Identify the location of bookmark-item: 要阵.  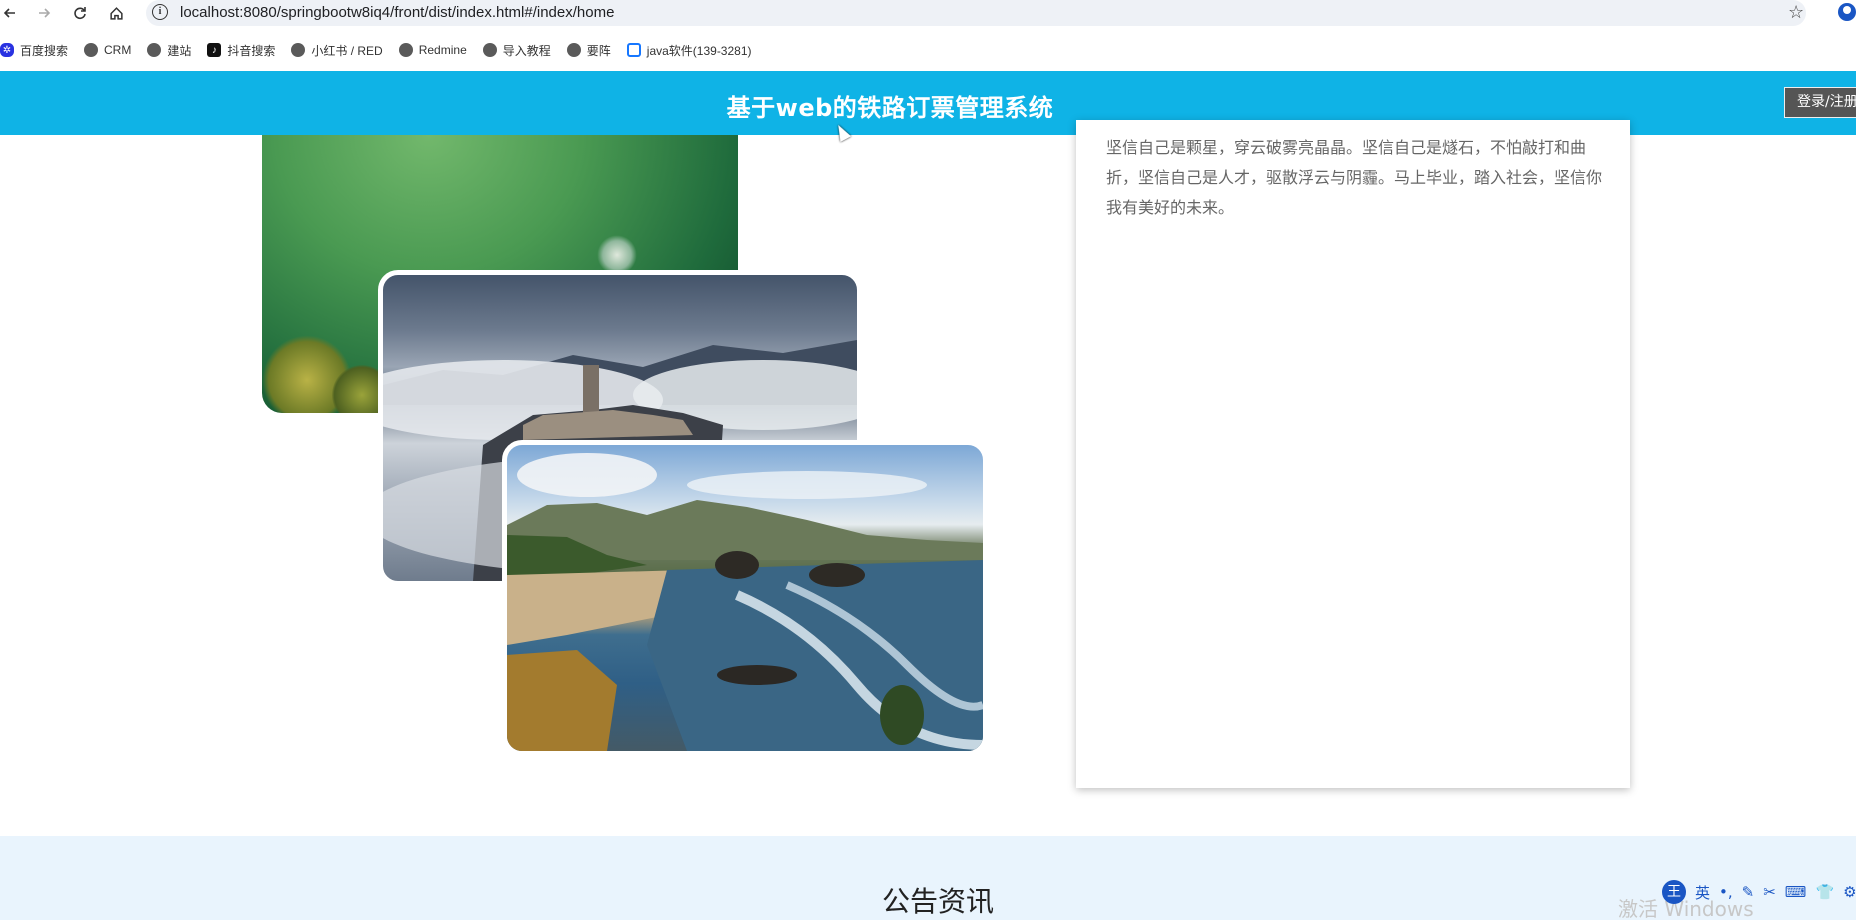
(588, 50).